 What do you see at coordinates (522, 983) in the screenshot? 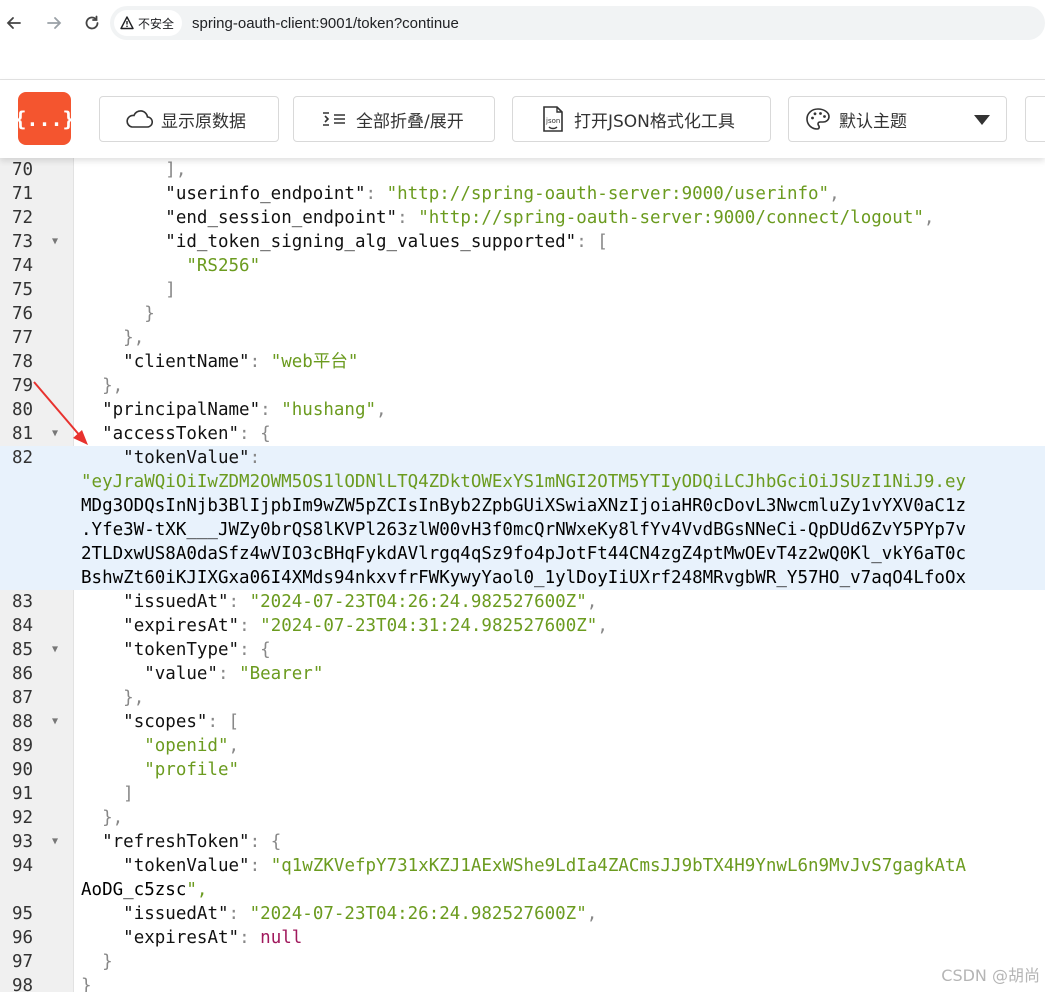
I see `code-line: 98}` at bounding box center [522, 983].